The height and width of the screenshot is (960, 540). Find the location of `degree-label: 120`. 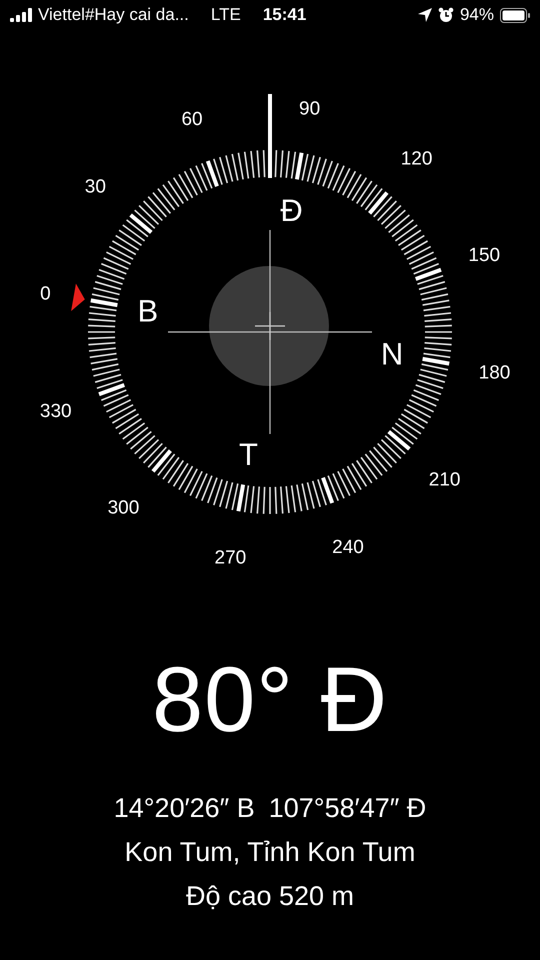

degree-label: 120 is located at coordinates (416, 159).